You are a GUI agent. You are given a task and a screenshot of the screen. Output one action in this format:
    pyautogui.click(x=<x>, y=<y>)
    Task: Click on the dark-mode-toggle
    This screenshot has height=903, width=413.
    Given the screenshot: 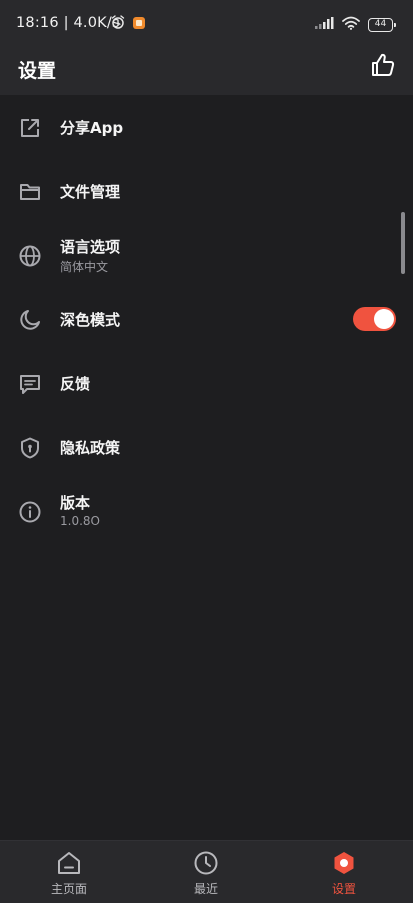 What is the action you would take?
    pyautogui.click(x=374, y=319)
    